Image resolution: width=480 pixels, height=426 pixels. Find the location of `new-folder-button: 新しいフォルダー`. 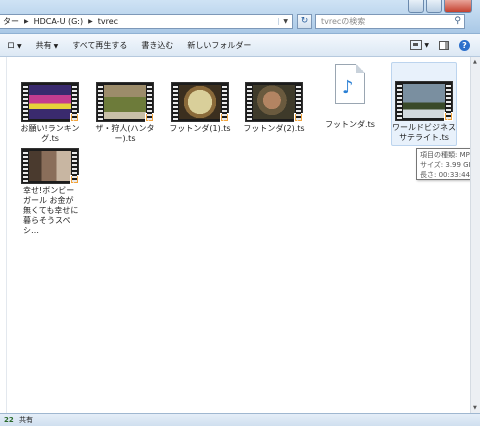

new-folder-button: 新しいフォルダー is located at coordinates (219, 45).